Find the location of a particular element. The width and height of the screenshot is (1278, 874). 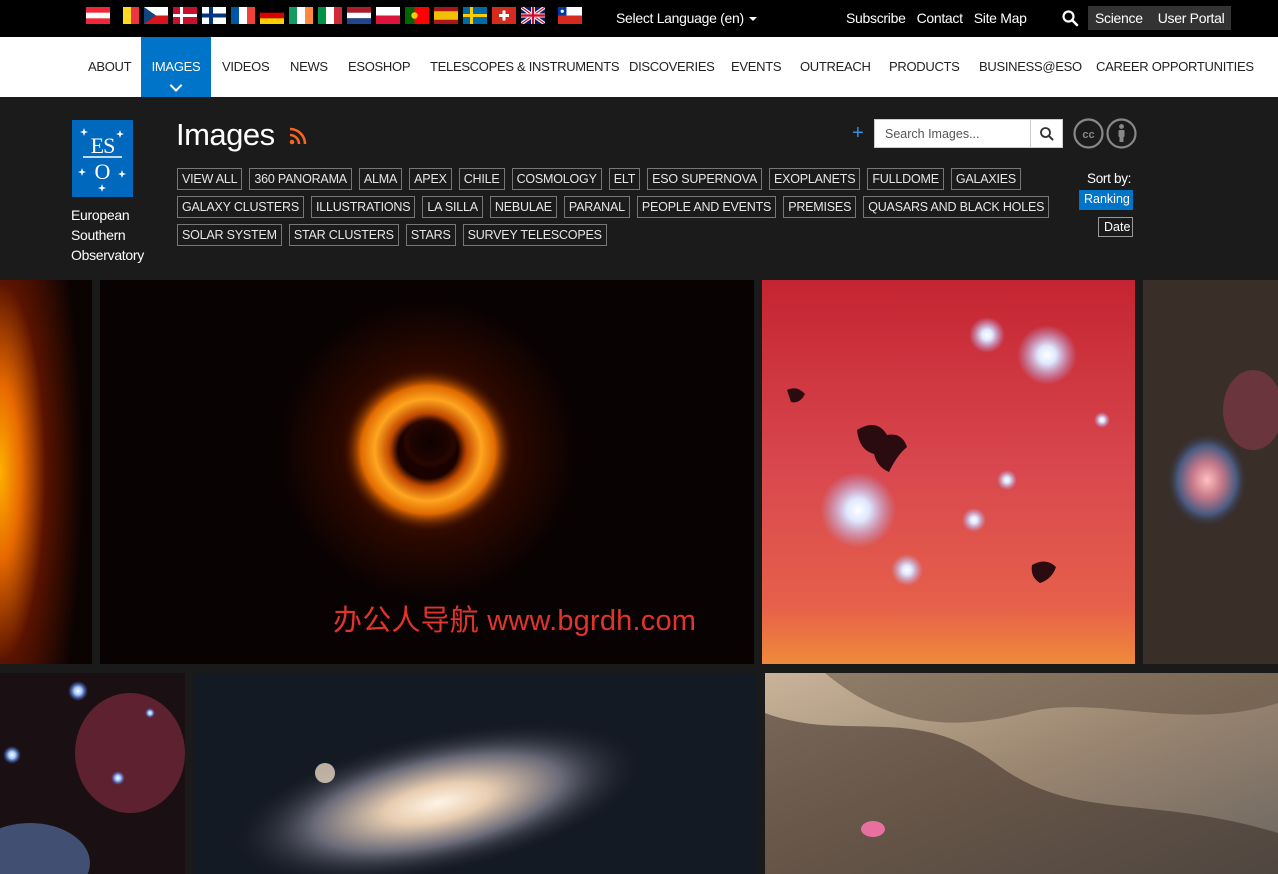

creative-commons-icon: cc is located at coordinates (1088, 133).